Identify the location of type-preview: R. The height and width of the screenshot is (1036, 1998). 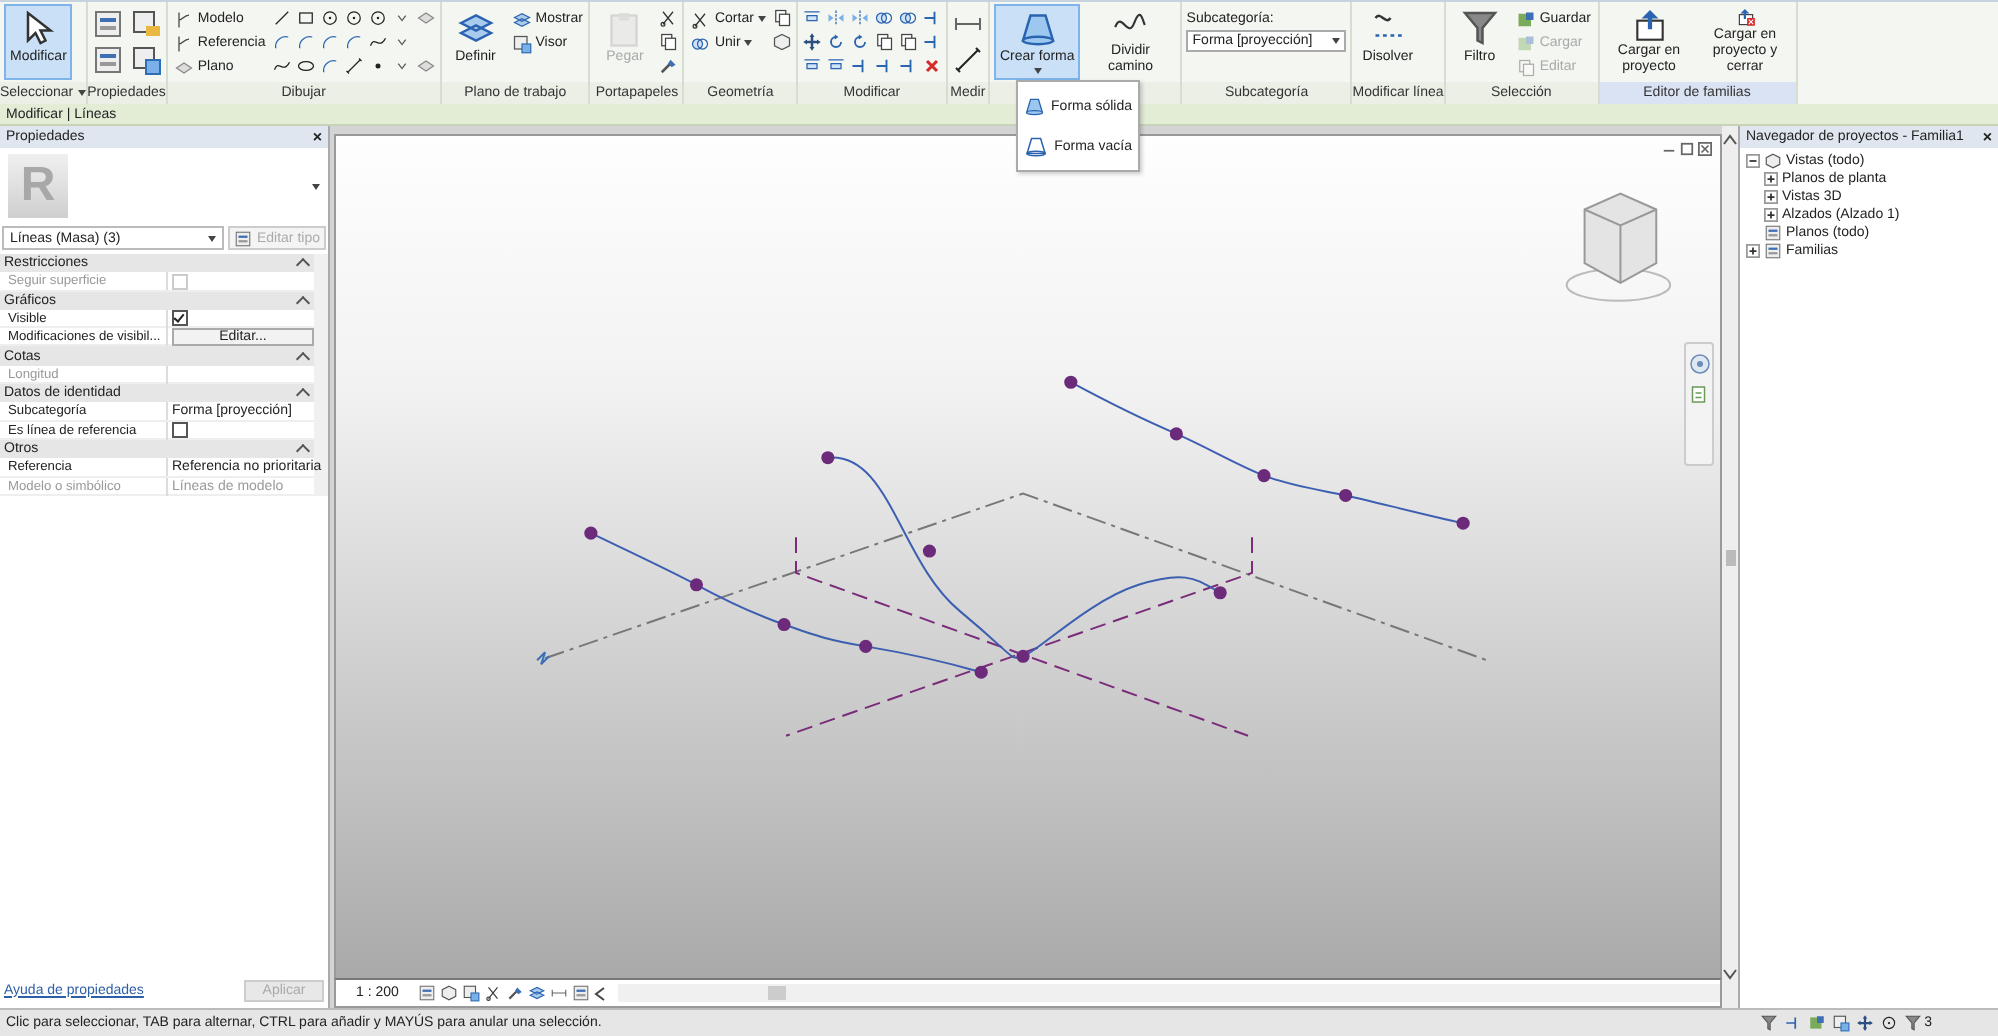
(38, 186).